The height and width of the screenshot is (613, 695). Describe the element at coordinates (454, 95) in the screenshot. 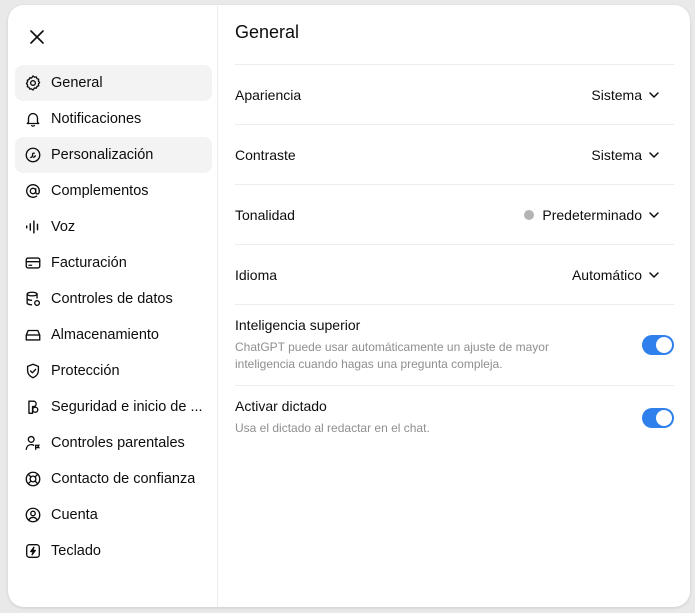

I see `setting-row-apariencia: Apariencia Sistema` at that location.